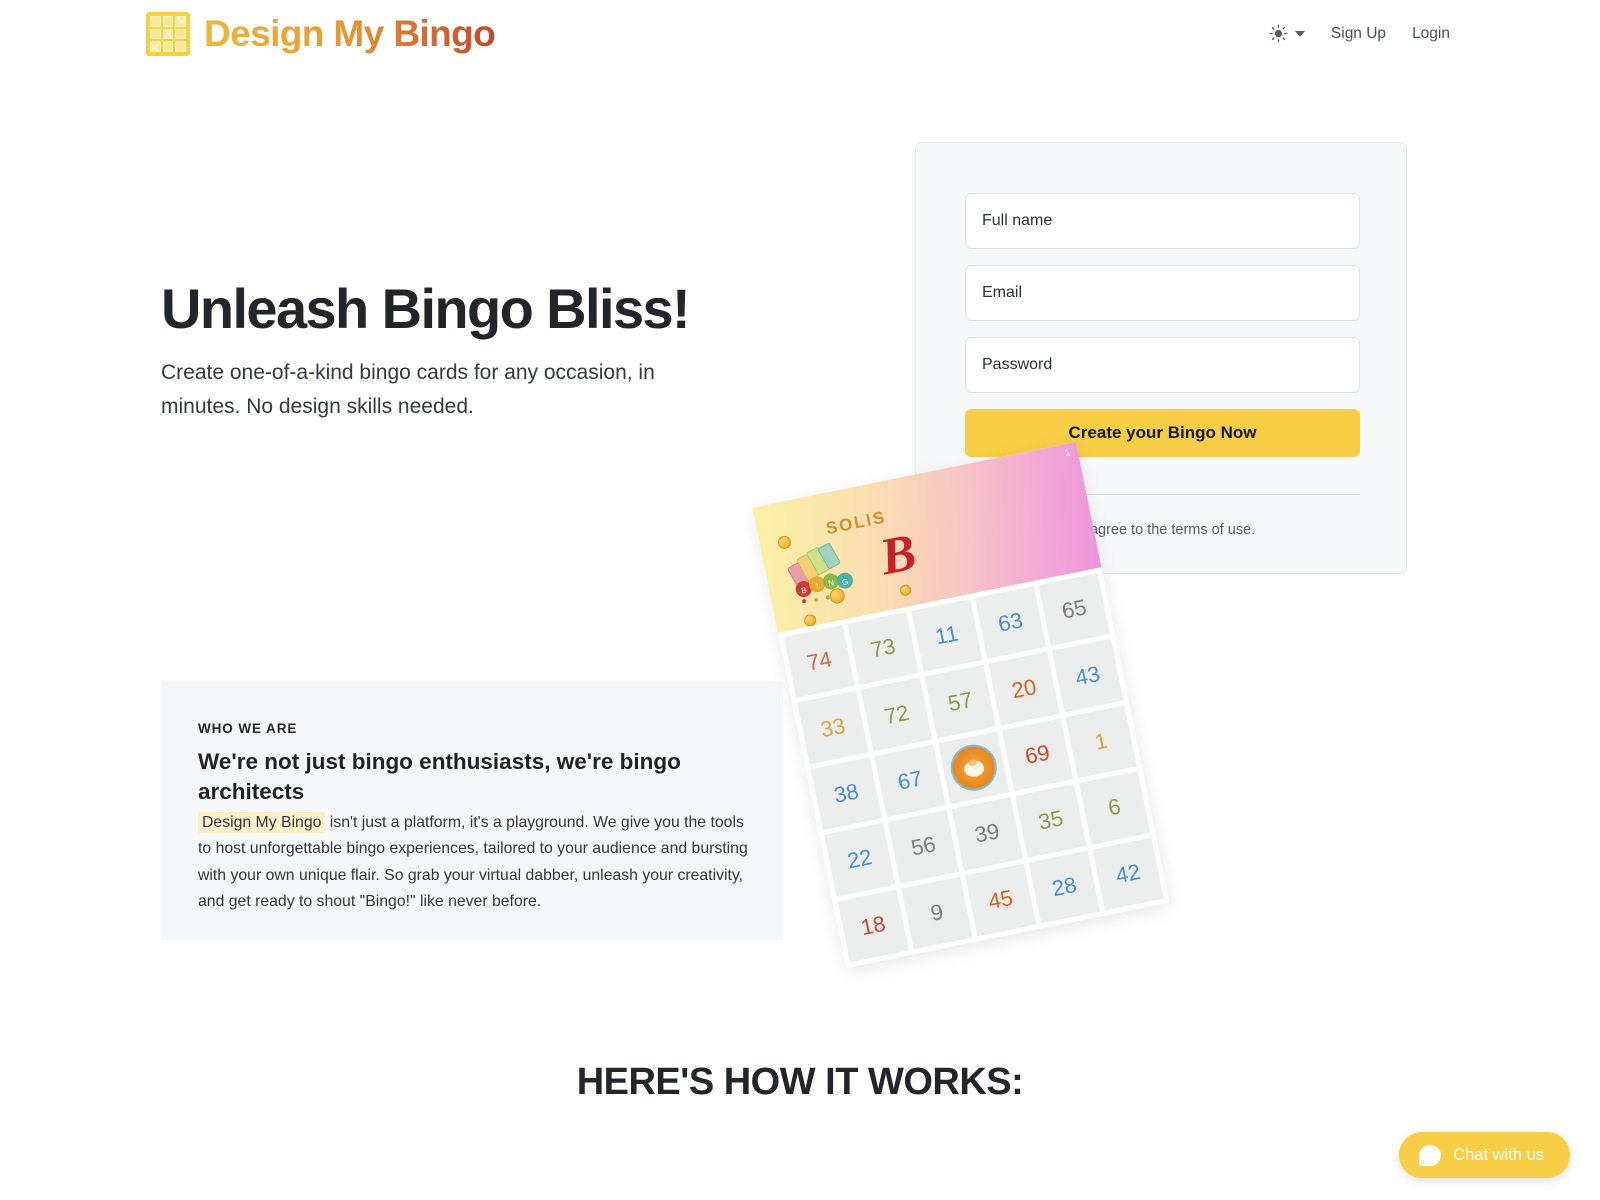  I want to click on bingo-cell: 6, so click(1114, 808).